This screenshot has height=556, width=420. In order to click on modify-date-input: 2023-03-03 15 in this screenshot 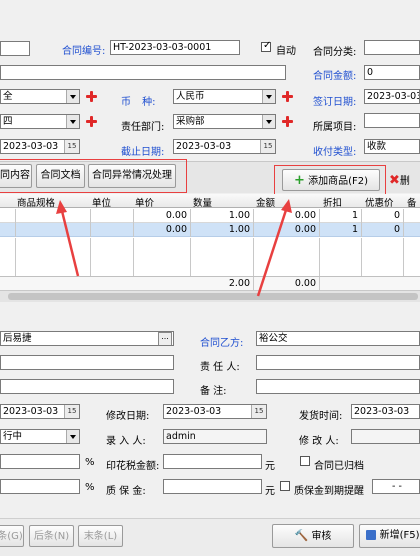, I will do `click(215, 411)`.